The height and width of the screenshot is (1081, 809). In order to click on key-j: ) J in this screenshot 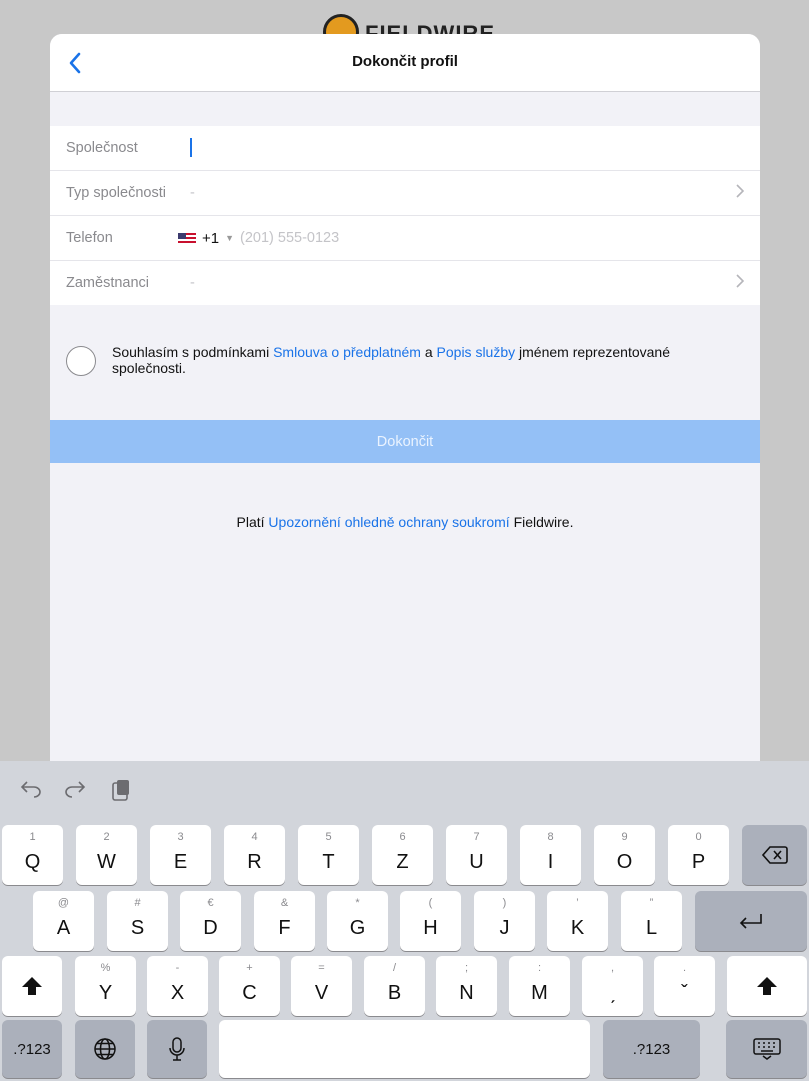, I will do `click(504, 921)`.